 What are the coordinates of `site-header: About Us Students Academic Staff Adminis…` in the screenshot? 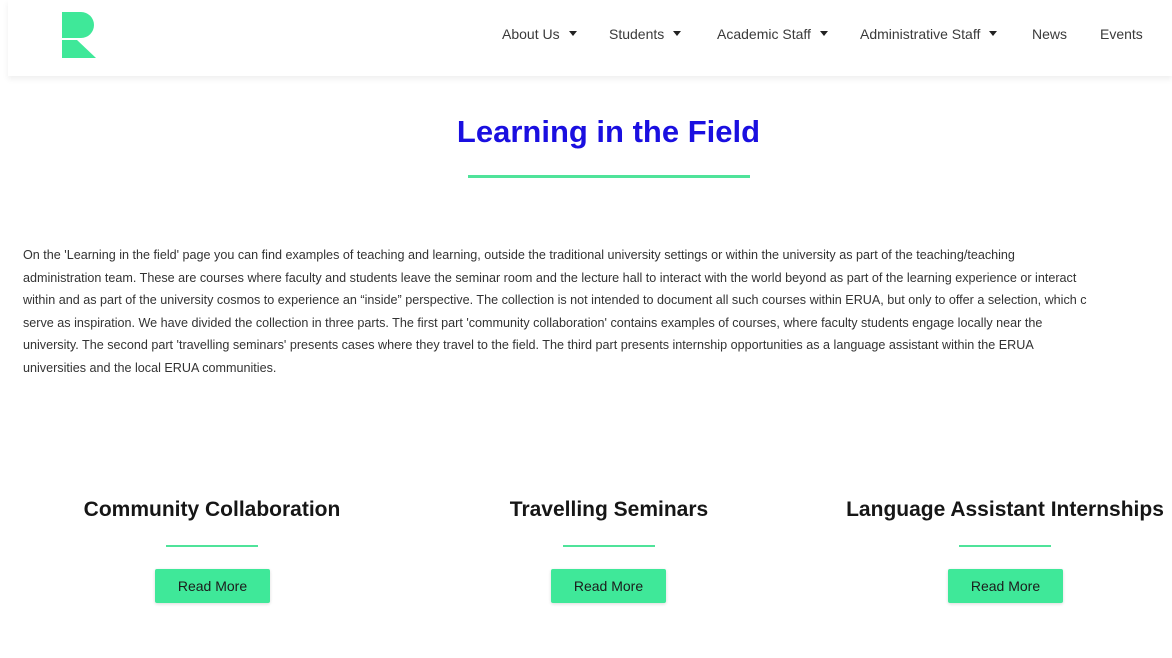 It's located at (590, 38).